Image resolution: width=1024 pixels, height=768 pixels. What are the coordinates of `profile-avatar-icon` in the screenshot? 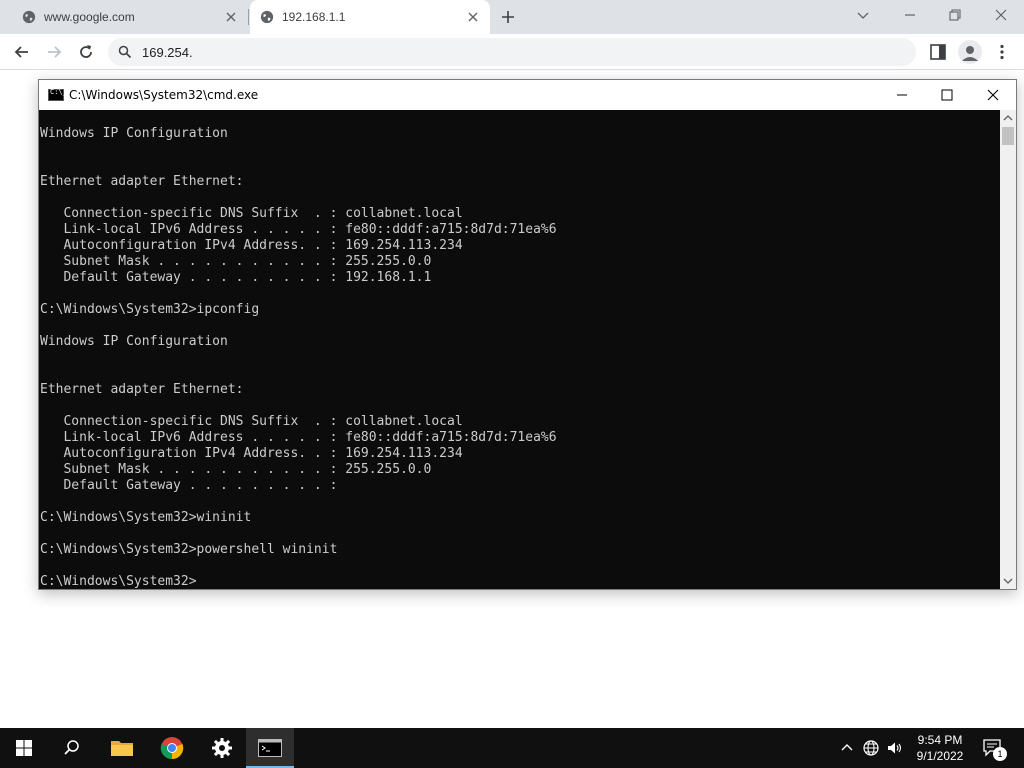 It's located at (970, 52).